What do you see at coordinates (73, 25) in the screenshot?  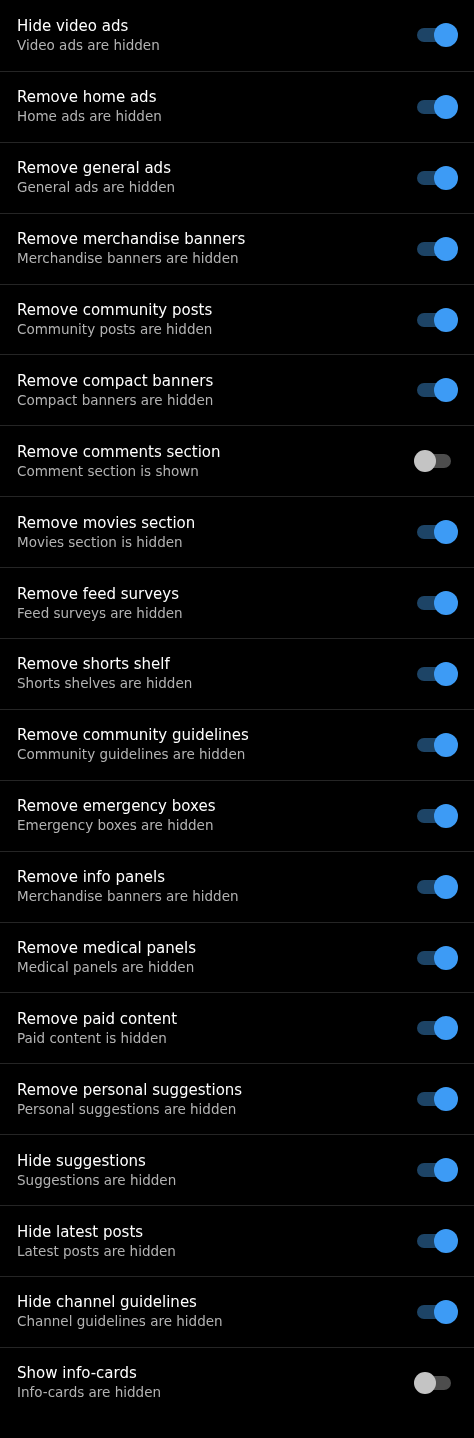 I see `setting-title: Hide video ads` at bounding box center [73, 25].